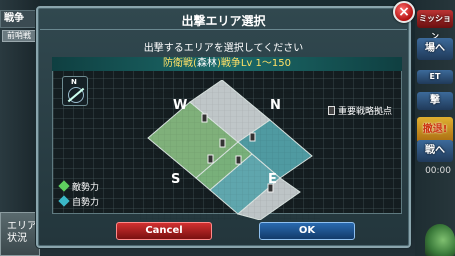  I want to click on dialog-instruction: 出撃するエリアを選択してください, so click(223, 48).